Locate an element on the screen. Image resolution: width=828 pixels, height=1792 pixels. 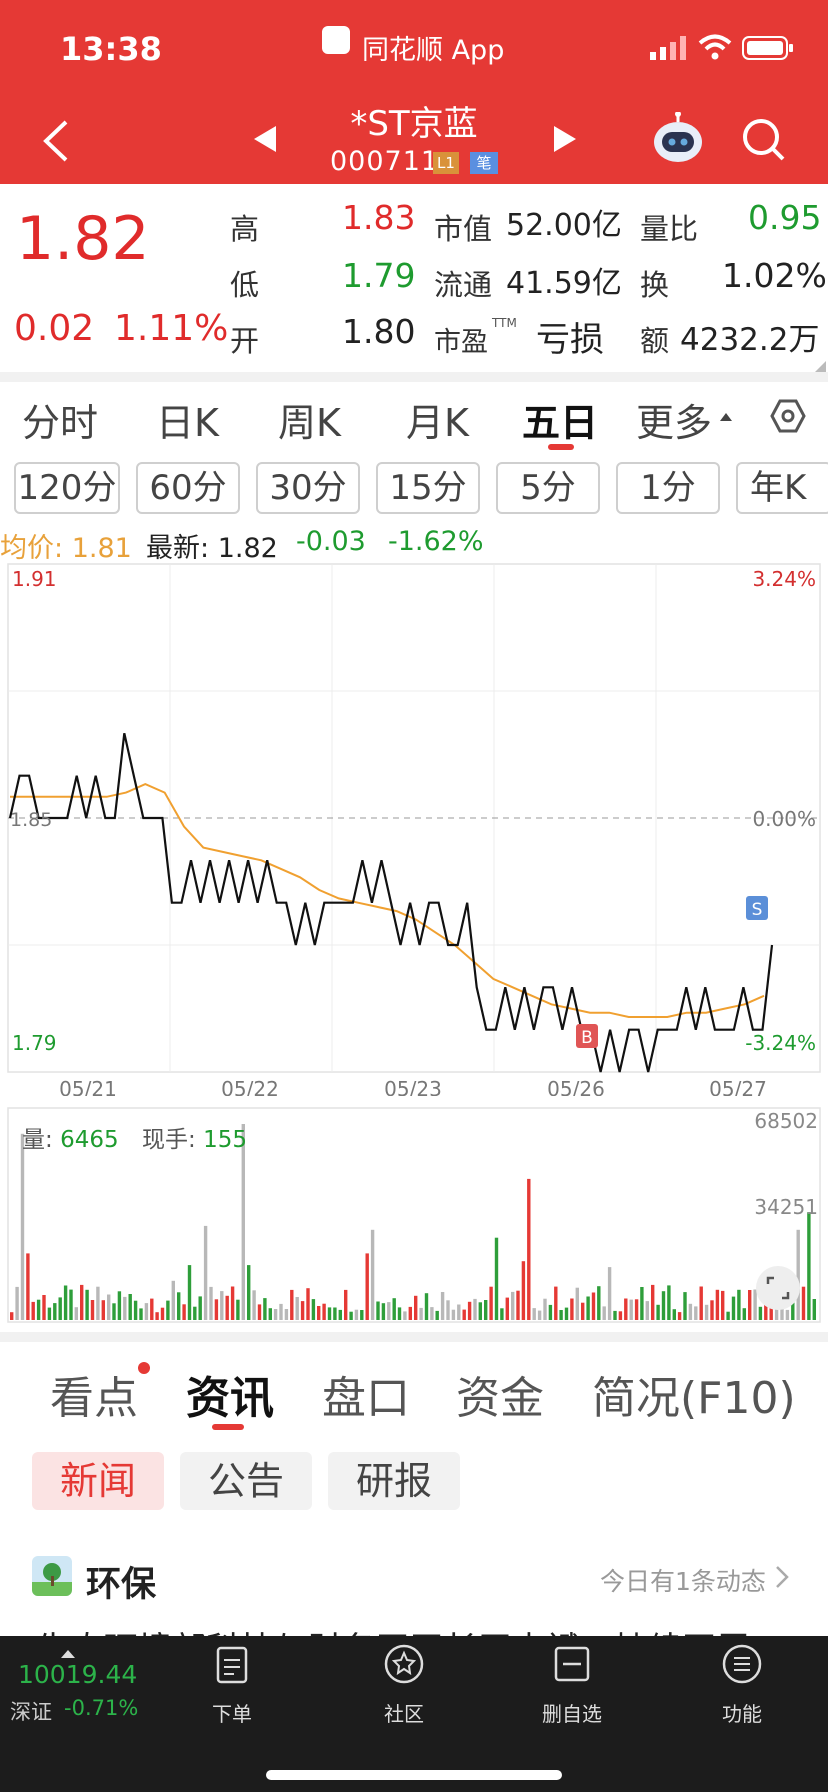
community-button is located at coordinates (404, 1668).